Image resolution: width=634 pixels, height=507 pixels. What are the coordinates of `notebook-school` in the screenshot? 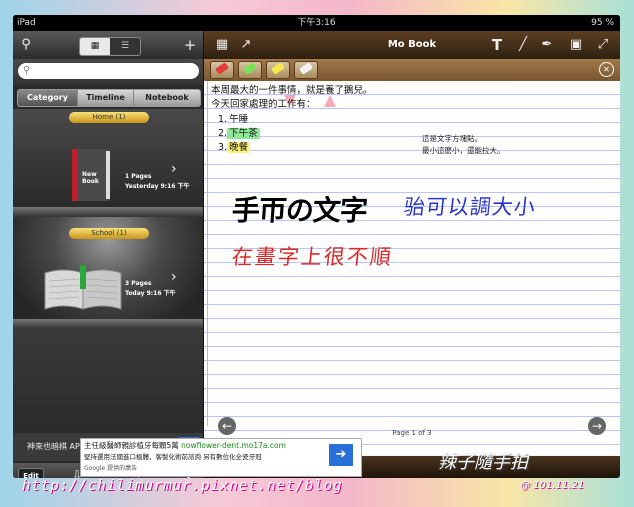 It's located at (83, 288).